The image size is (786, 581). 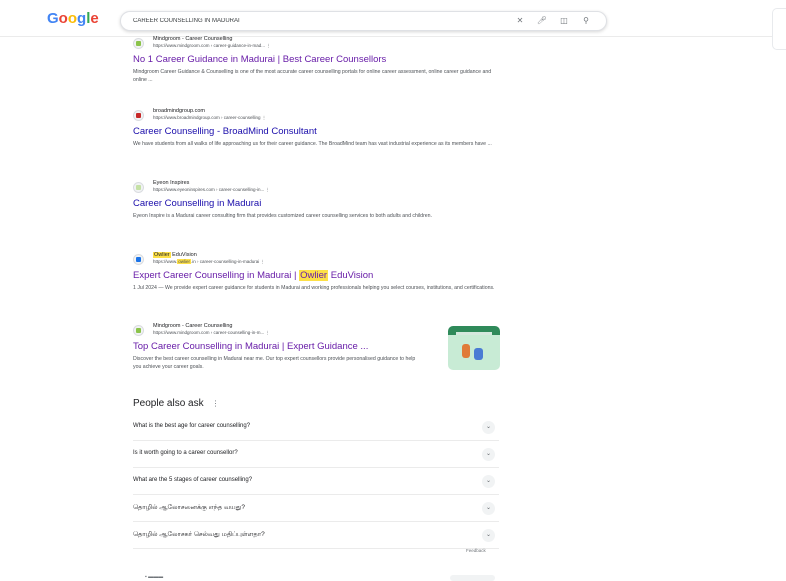 I want to click on highlight: owlier, so click(x=184, y=261).